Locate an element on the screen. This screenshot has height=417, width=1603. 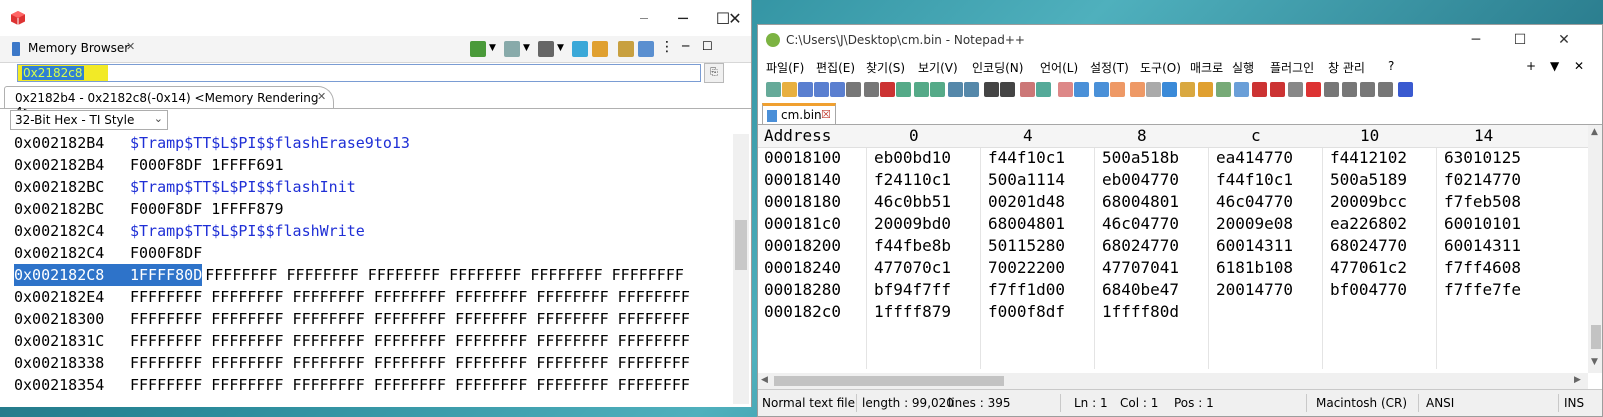
memory-row: 0x002182C4 $Tramp$TT$L$PI$$flashWrite is located at coordinates (189, 231).